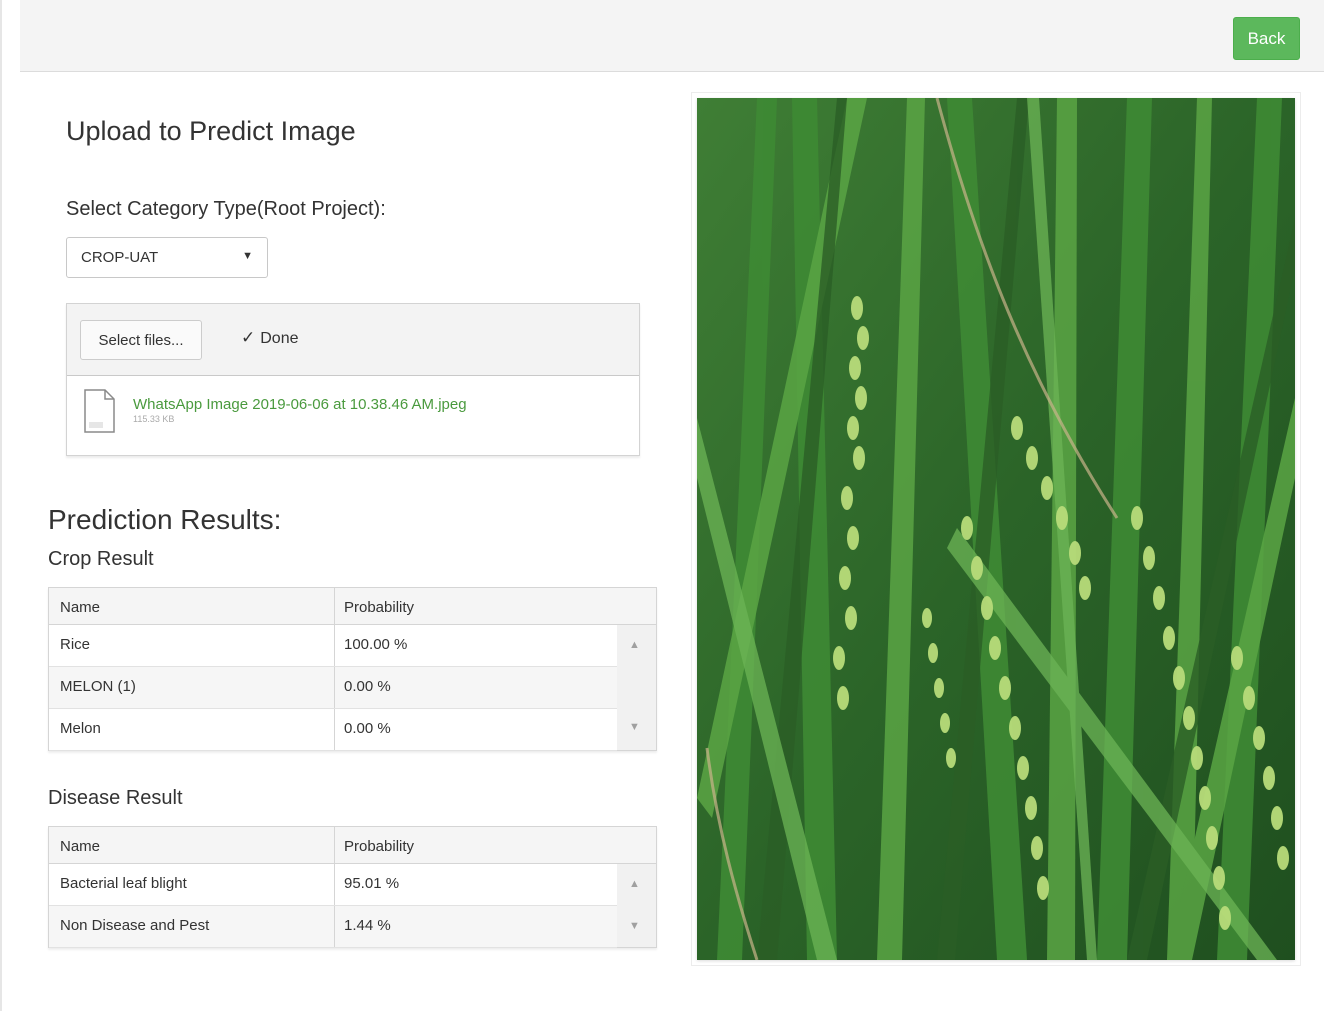 The width and height of the screenshot is (1324, 1011). Describe the element at coordinates (211, 131) in the screenshot. I see `upload-title: Upload to Predict Image` at that location.